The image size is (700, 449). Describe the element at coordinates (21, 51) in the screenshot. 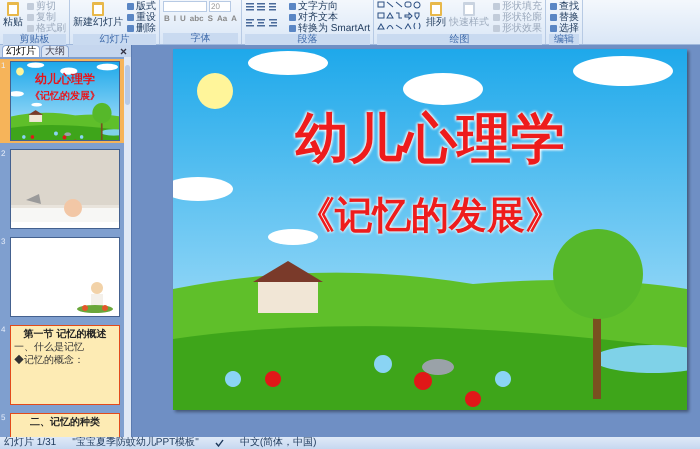

I see `panel-tab: 幻灯片` at that location.